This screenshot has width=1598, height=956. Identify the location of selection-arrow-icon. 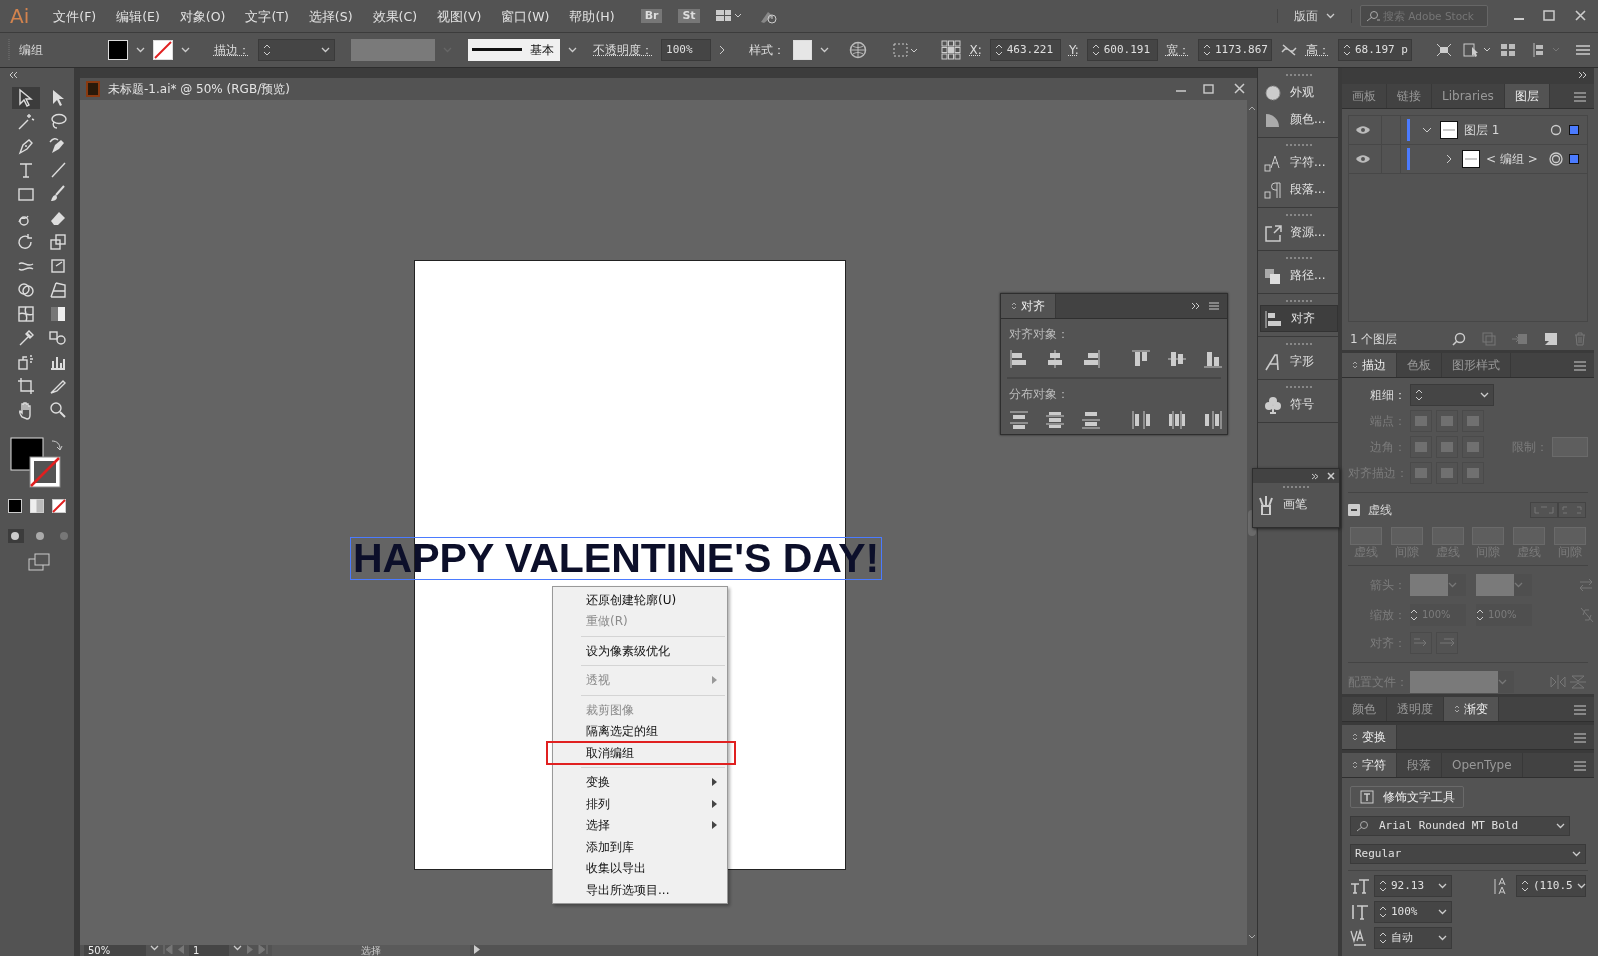
(26, 98).